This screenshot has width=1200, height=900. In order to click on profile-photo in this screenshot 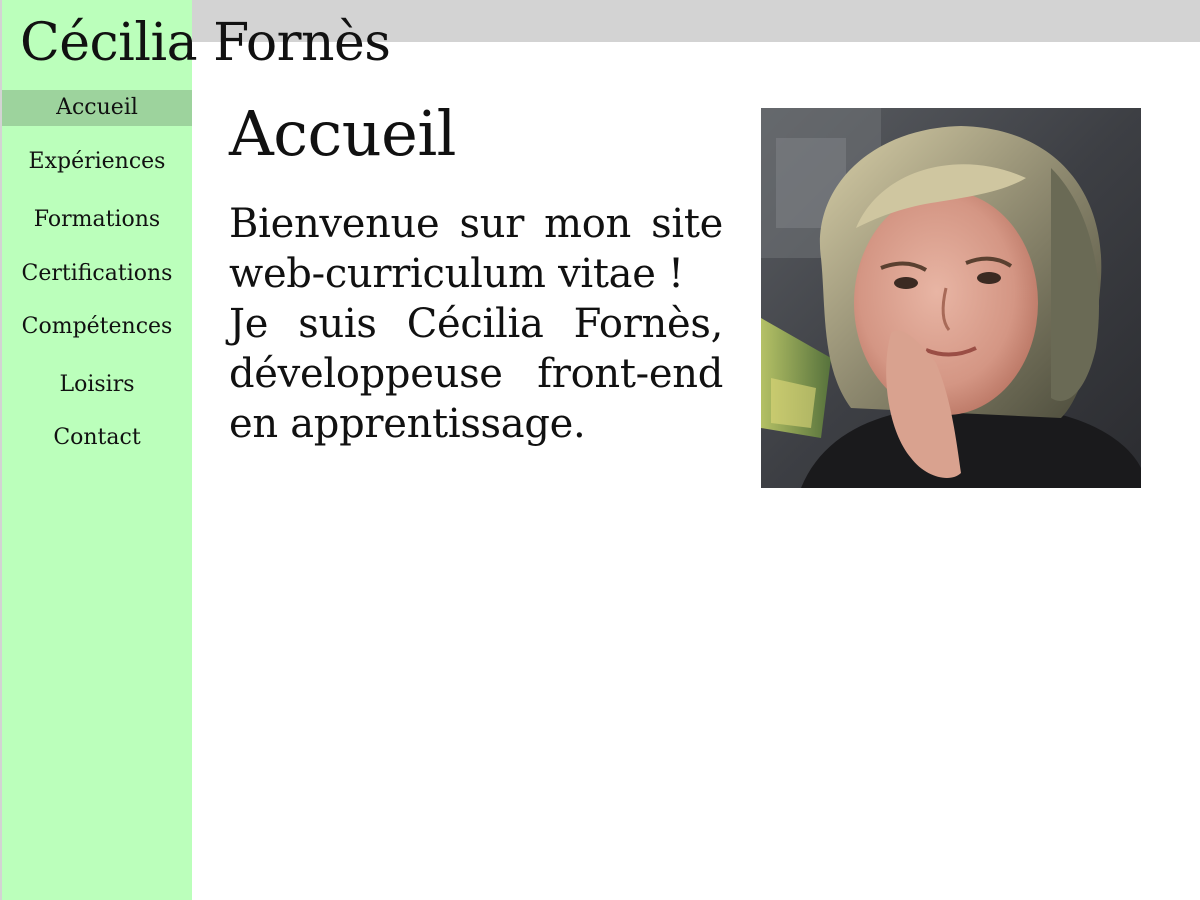, I will do `click(951, 298)`.